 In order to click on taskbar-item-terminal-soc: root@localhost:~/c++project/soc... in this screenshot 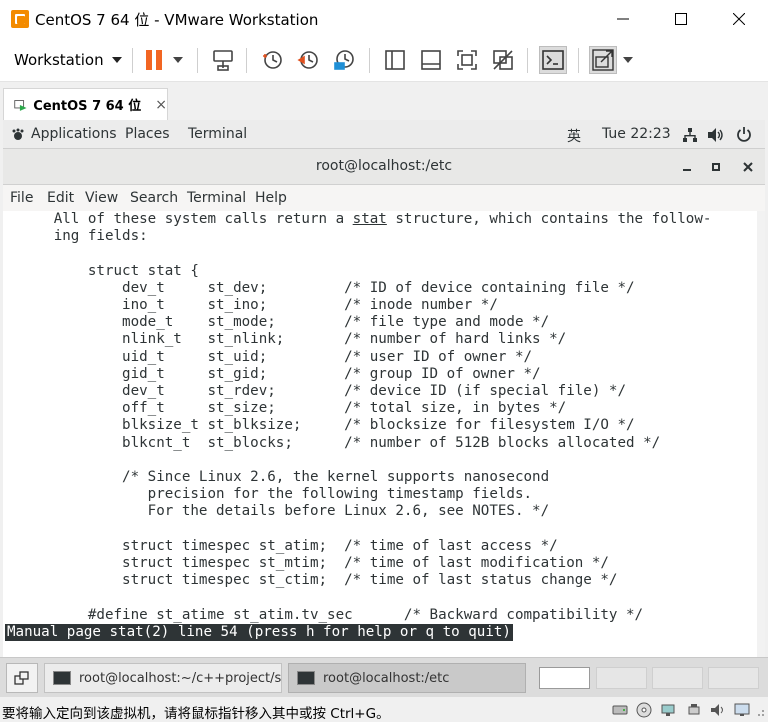, I will do `click(163, 678)`.